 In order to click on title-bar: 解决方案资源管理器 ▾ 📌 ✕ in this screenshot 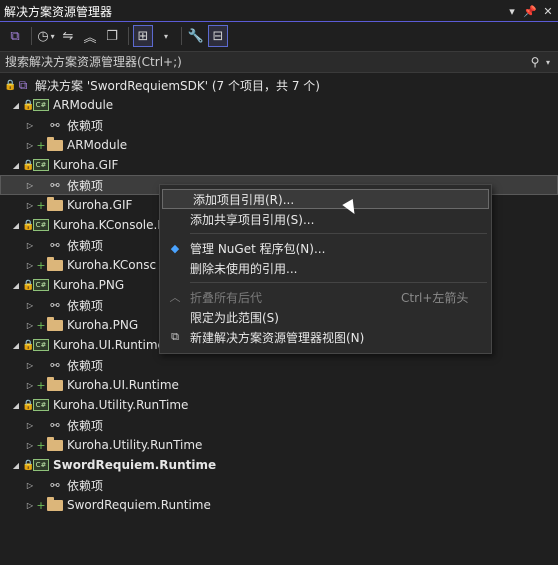, I will do `click(279, 11)`.